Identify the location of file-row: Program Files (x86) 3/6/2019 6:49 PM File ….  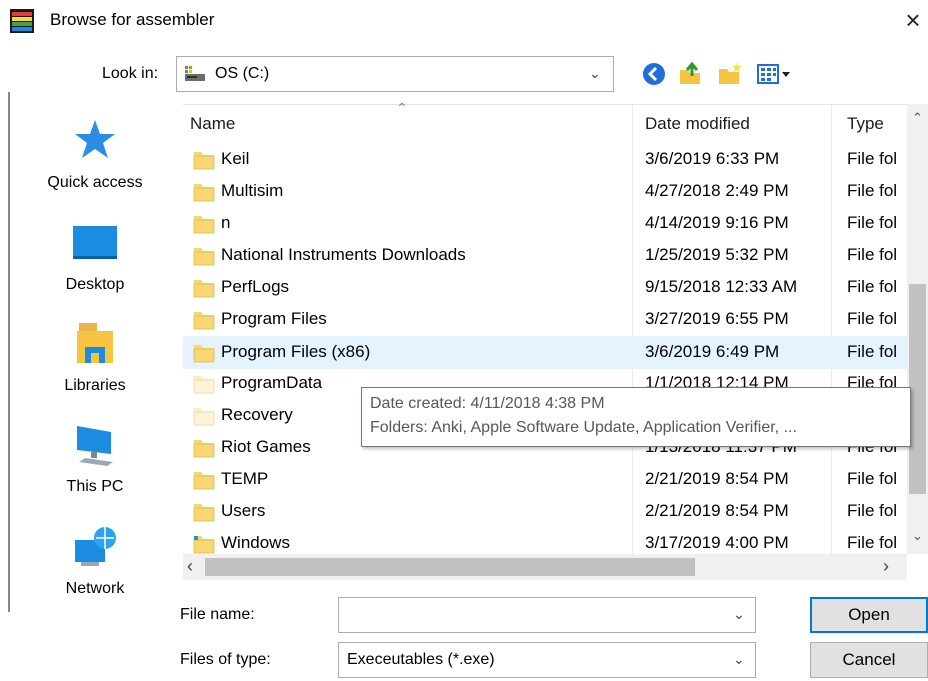
(545, 352).